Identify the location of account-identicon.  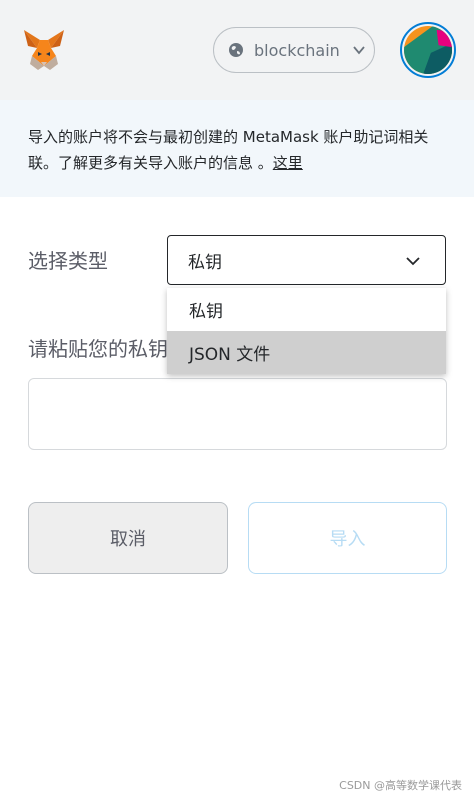
(428, 50).